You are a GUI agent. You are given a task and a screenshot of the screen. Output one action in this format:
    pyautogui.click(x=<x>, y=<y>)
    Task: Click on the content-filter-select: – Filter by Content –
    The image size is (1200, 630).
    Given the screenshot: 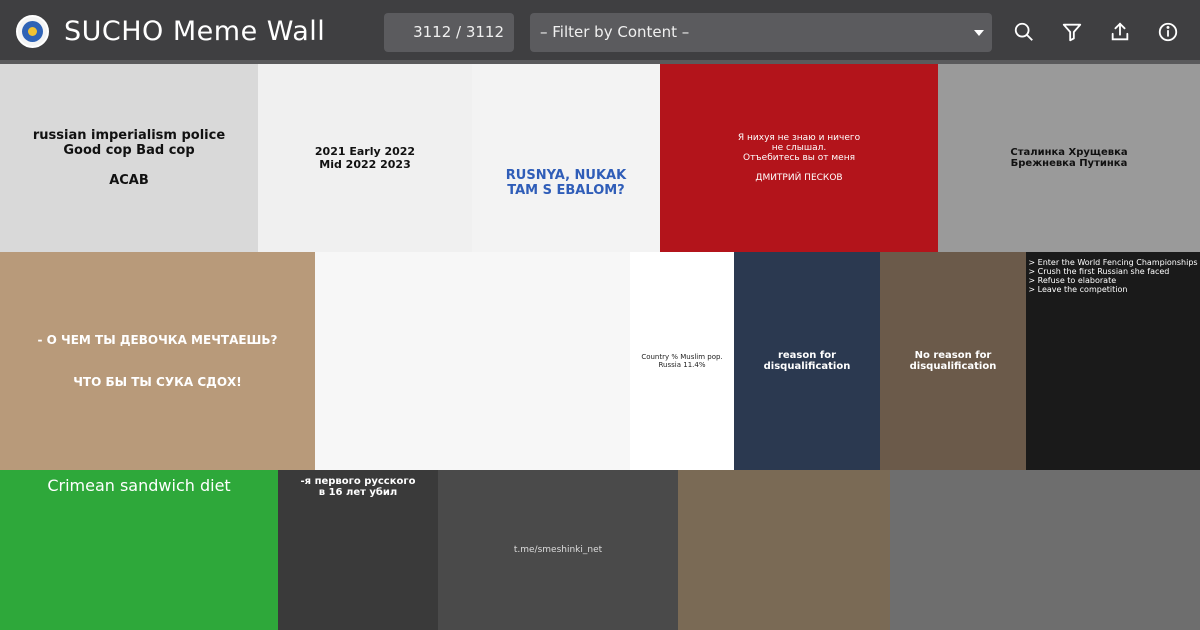 What is the action you would take?
    pyautogui.click(x=761, y=32)
    